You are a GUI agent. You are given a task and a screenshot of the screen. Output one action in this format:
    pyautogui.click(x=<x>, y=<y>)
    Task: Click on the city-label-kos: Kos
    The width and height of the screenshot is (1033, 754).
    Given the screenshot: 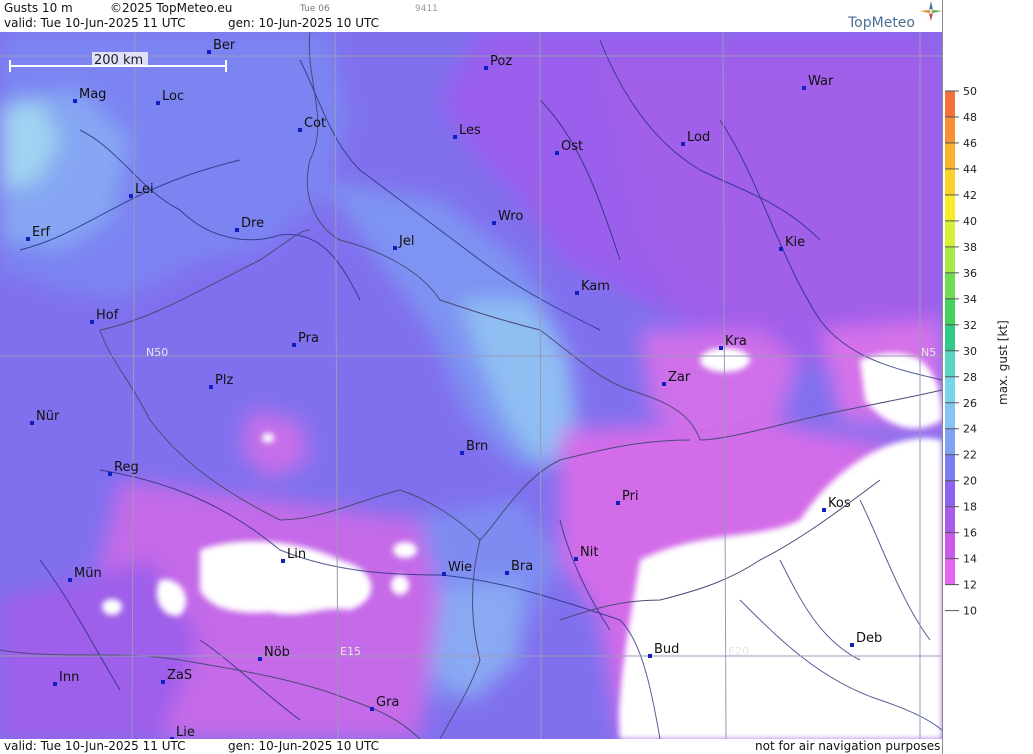 What is the action you would take?
    pyautogui.click(x=839, y=503)
    